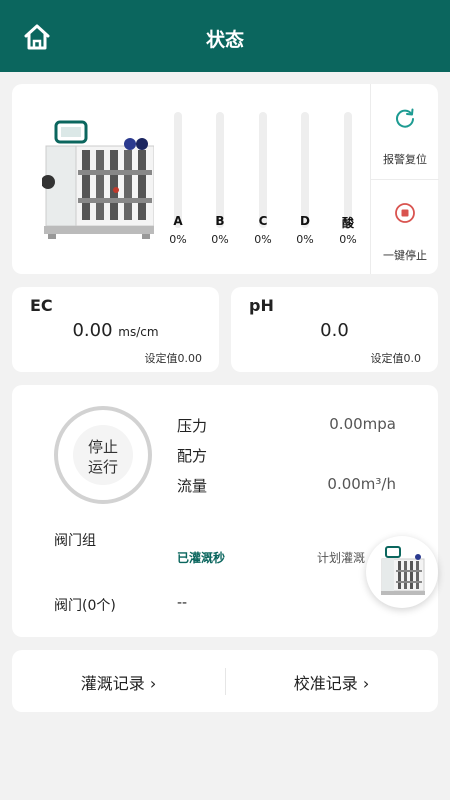 This screenshot has width=450, height=800. Describe the element at coordinates (201, 558) in the screenshot. I see `irrigated-seconds: 已灌溉秒` at that location.